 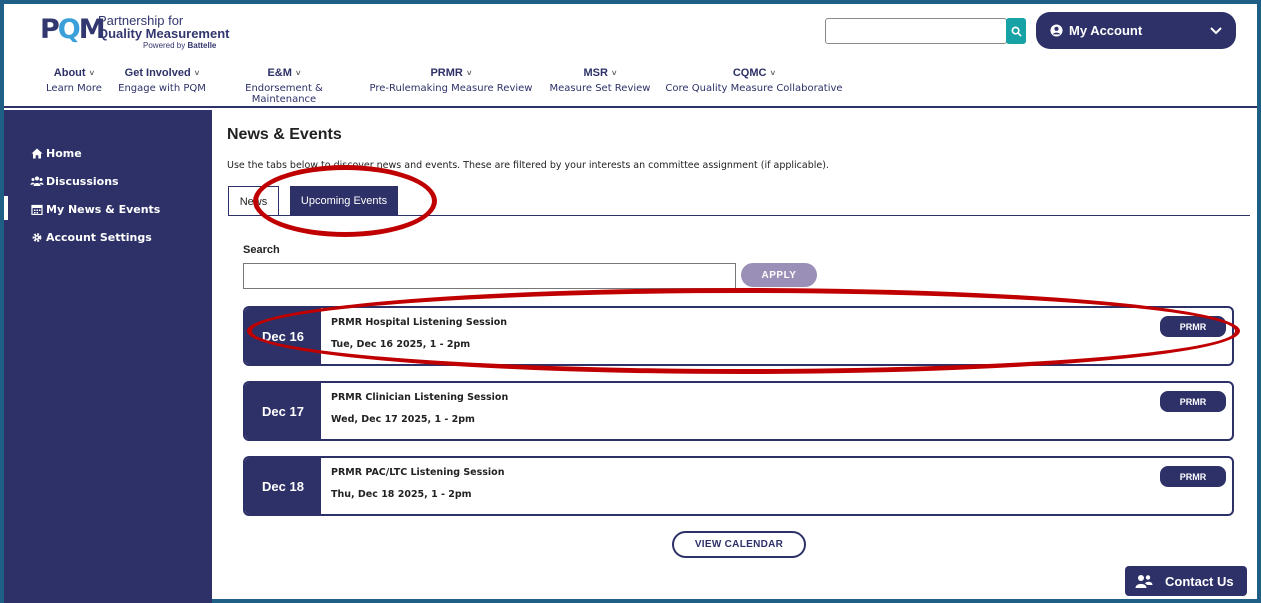 What do you see at coordinates (284, 86) in the screenshot?
I see `nav-em: E&M ˅ Endorsement & Maintenance` at bounding box center [284, 86].